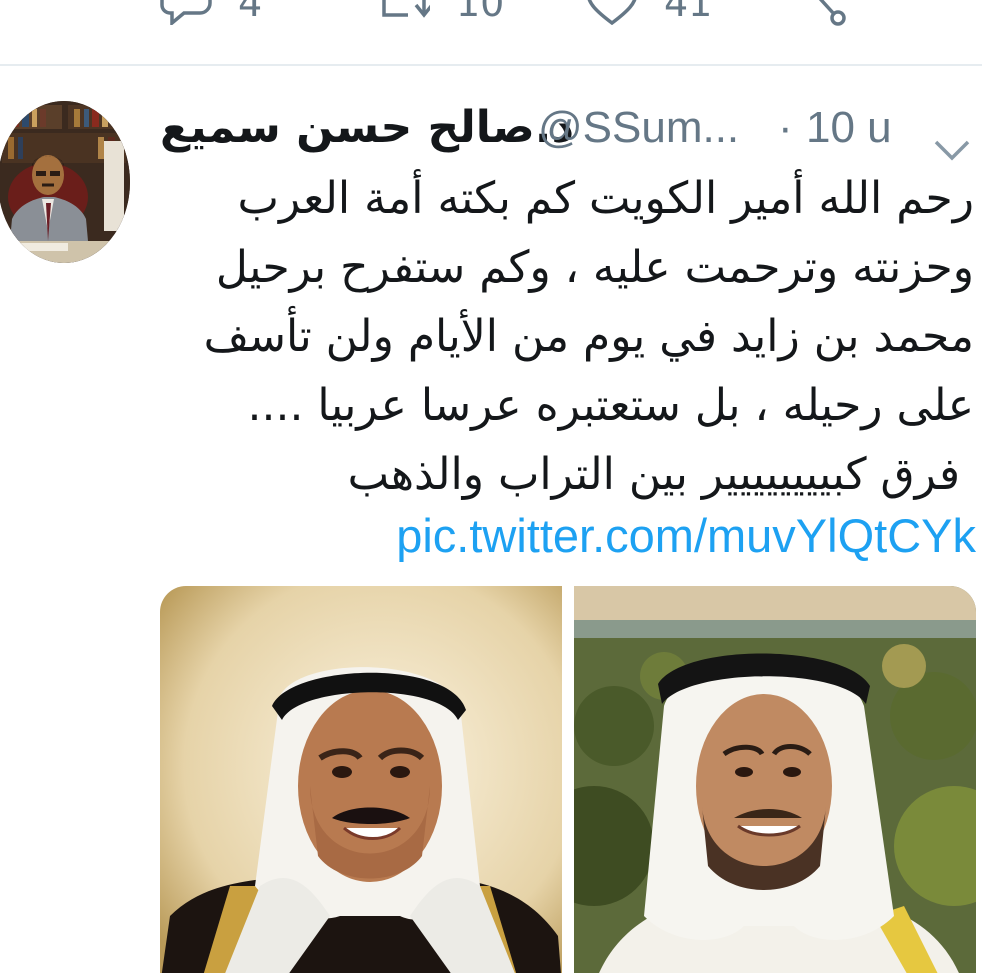 The image size is (982, 973). Describe the element at coordinates (186, 12) in the screenshot. I see `reply-icon` at that location.